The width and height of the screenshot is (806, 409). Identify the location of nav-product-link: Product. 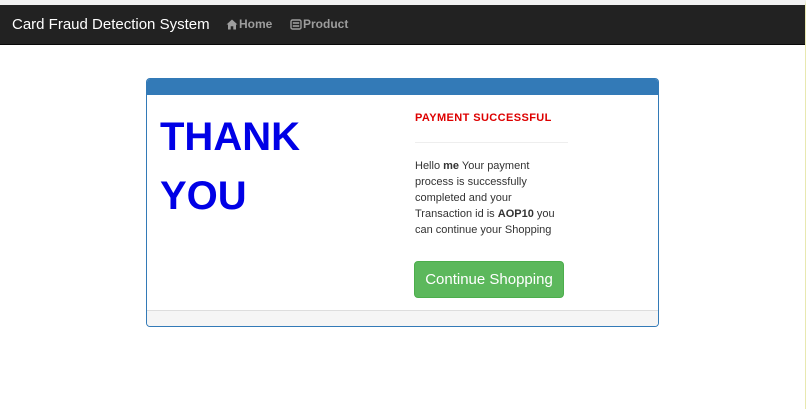
(319, 24).